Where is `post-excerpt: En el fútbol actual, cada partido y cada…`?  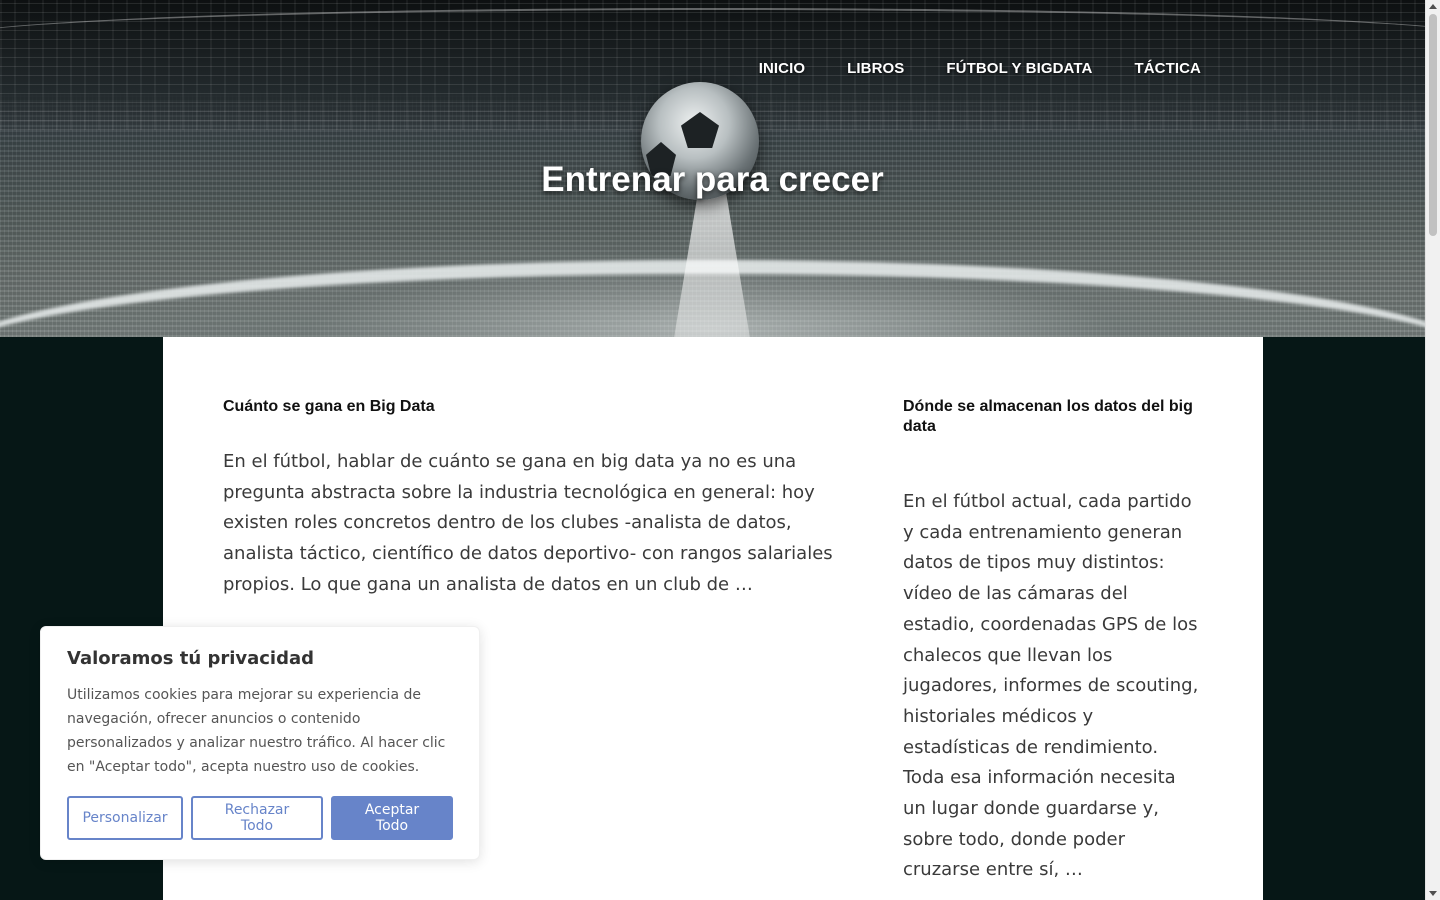 post-excerpt: En el fútbol actual, cada partido y cada… is located at coordinates (1051, 686).